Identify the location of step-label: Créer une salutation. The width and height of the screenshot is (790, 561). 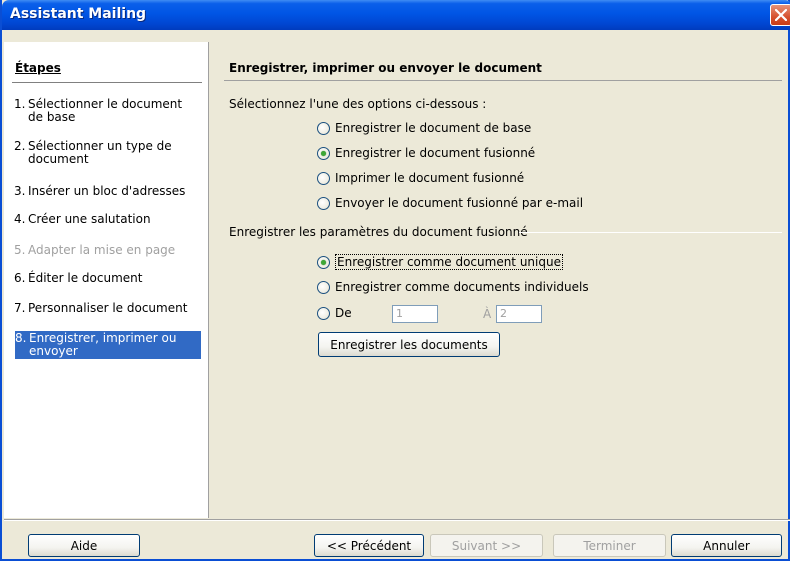
(89, 219).